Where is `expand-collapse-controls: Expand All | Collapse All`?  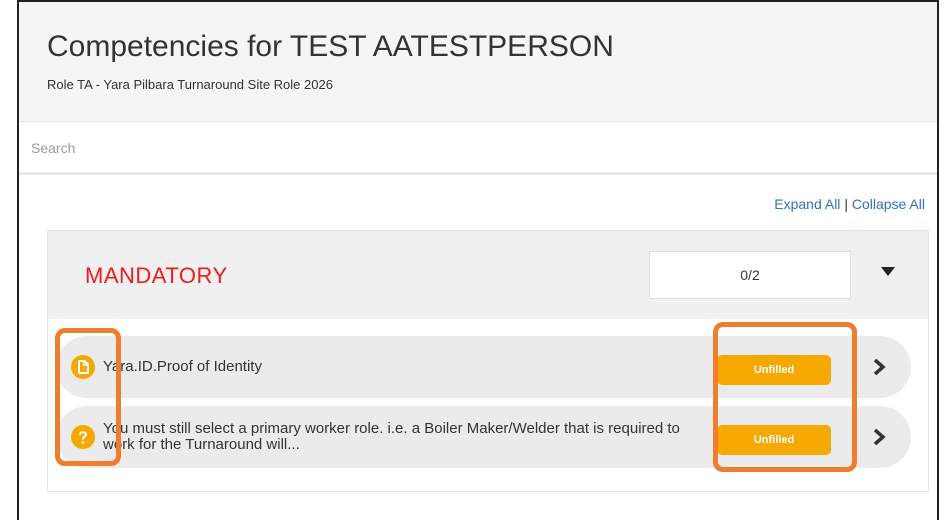
expand-collapse-controls: Expand All | Collapse All is located at coordinates (849, 204).